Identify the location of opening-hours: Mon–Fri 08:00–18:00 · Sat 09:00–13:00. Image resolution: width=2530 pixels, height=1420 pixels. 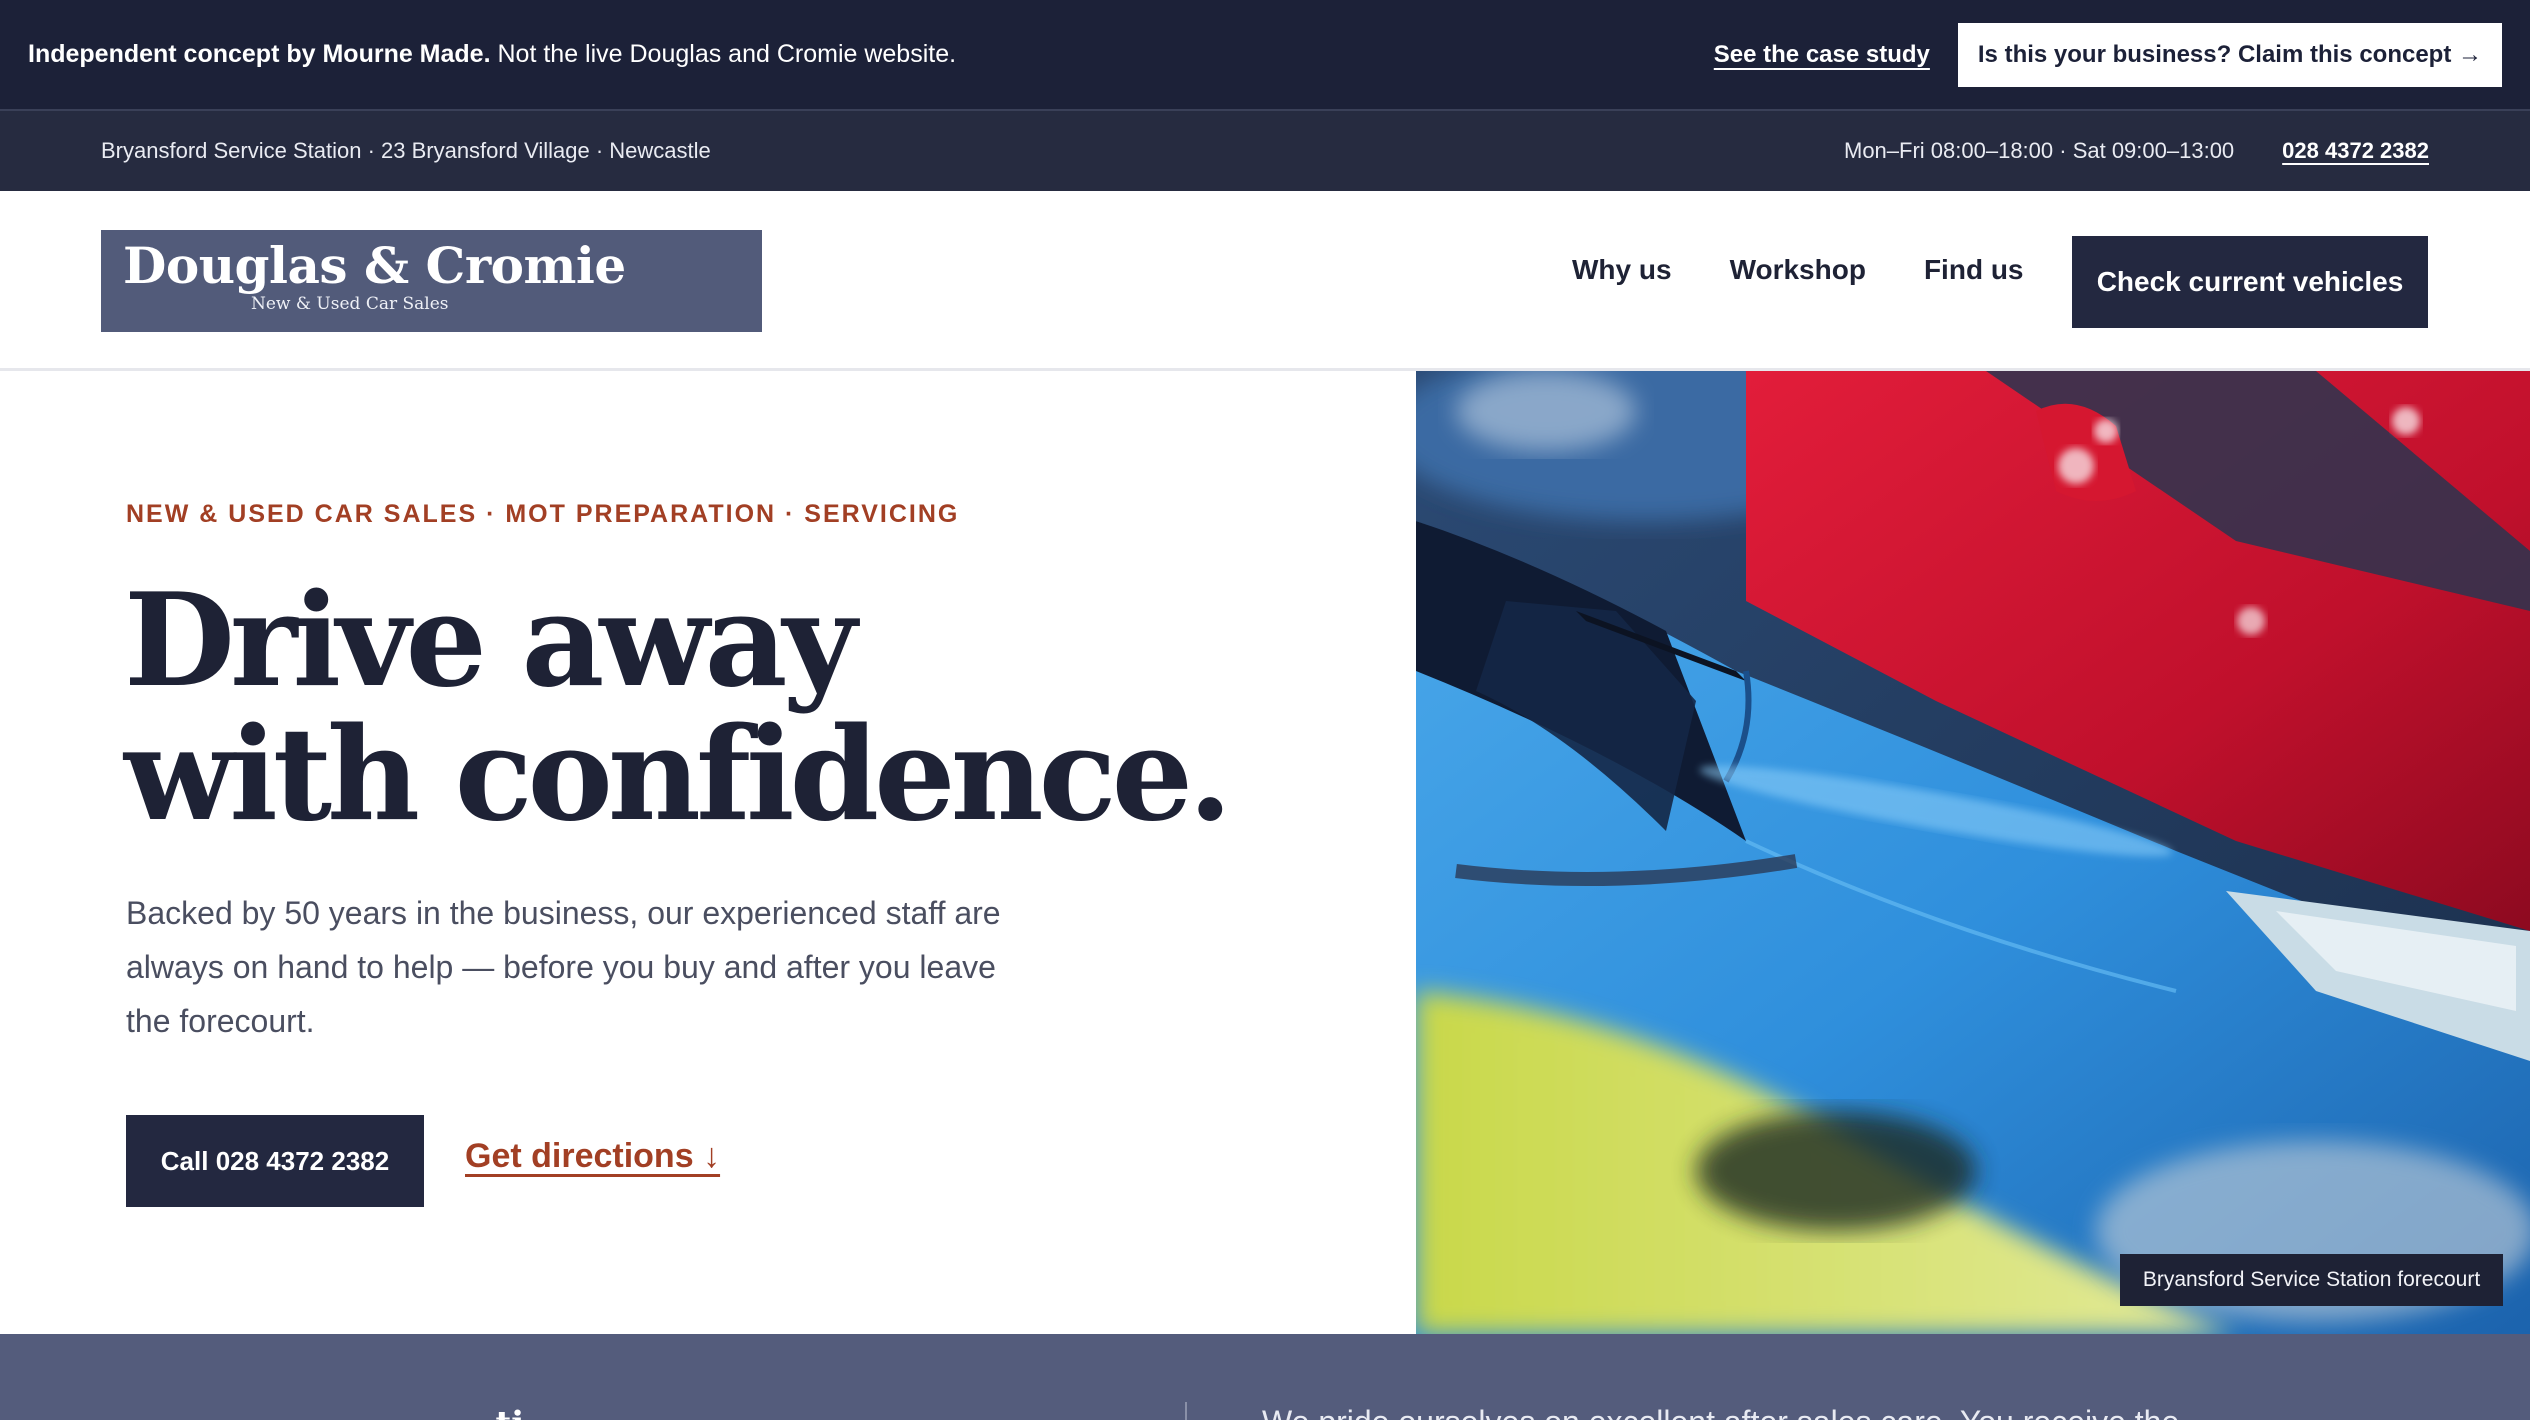
(2039, 150).